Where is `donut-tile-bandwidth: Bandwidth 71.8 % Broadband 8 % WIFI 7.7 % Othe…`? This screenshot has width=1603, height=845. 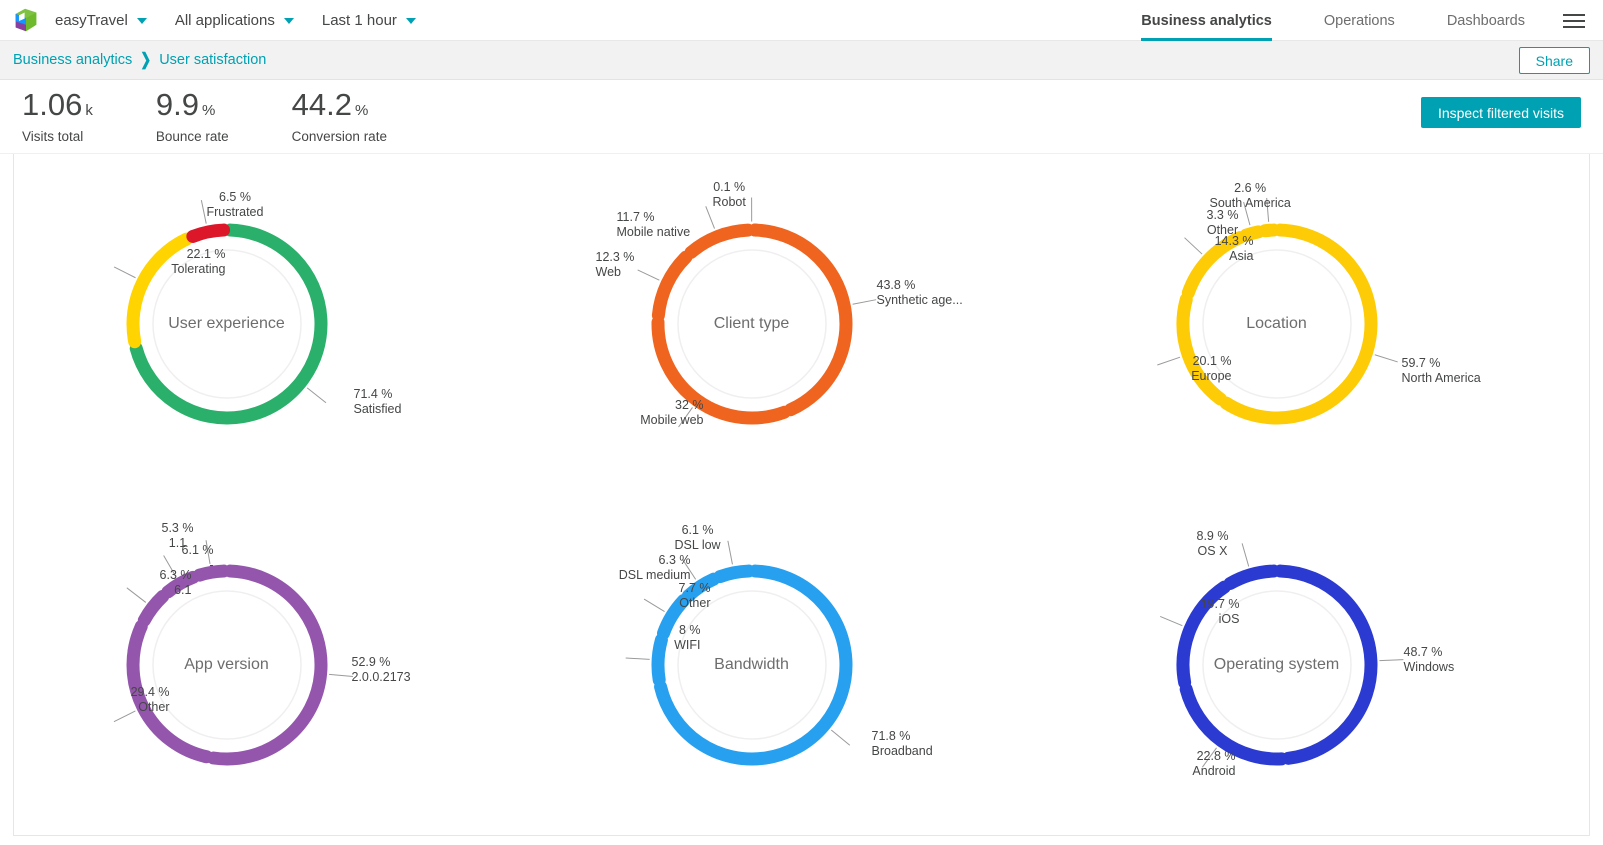 donut-tile-bandwidth: Bandwidth 71.8 % Broadband 8 % WIFI 7.7 % Othe… is located at coordinates (801, 665).